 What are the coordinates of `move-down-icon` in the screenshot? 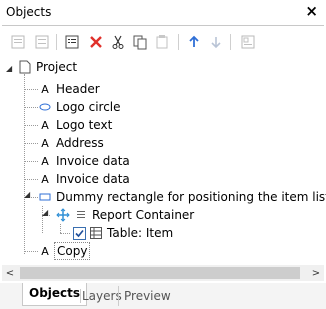 It's located at (216, 42).